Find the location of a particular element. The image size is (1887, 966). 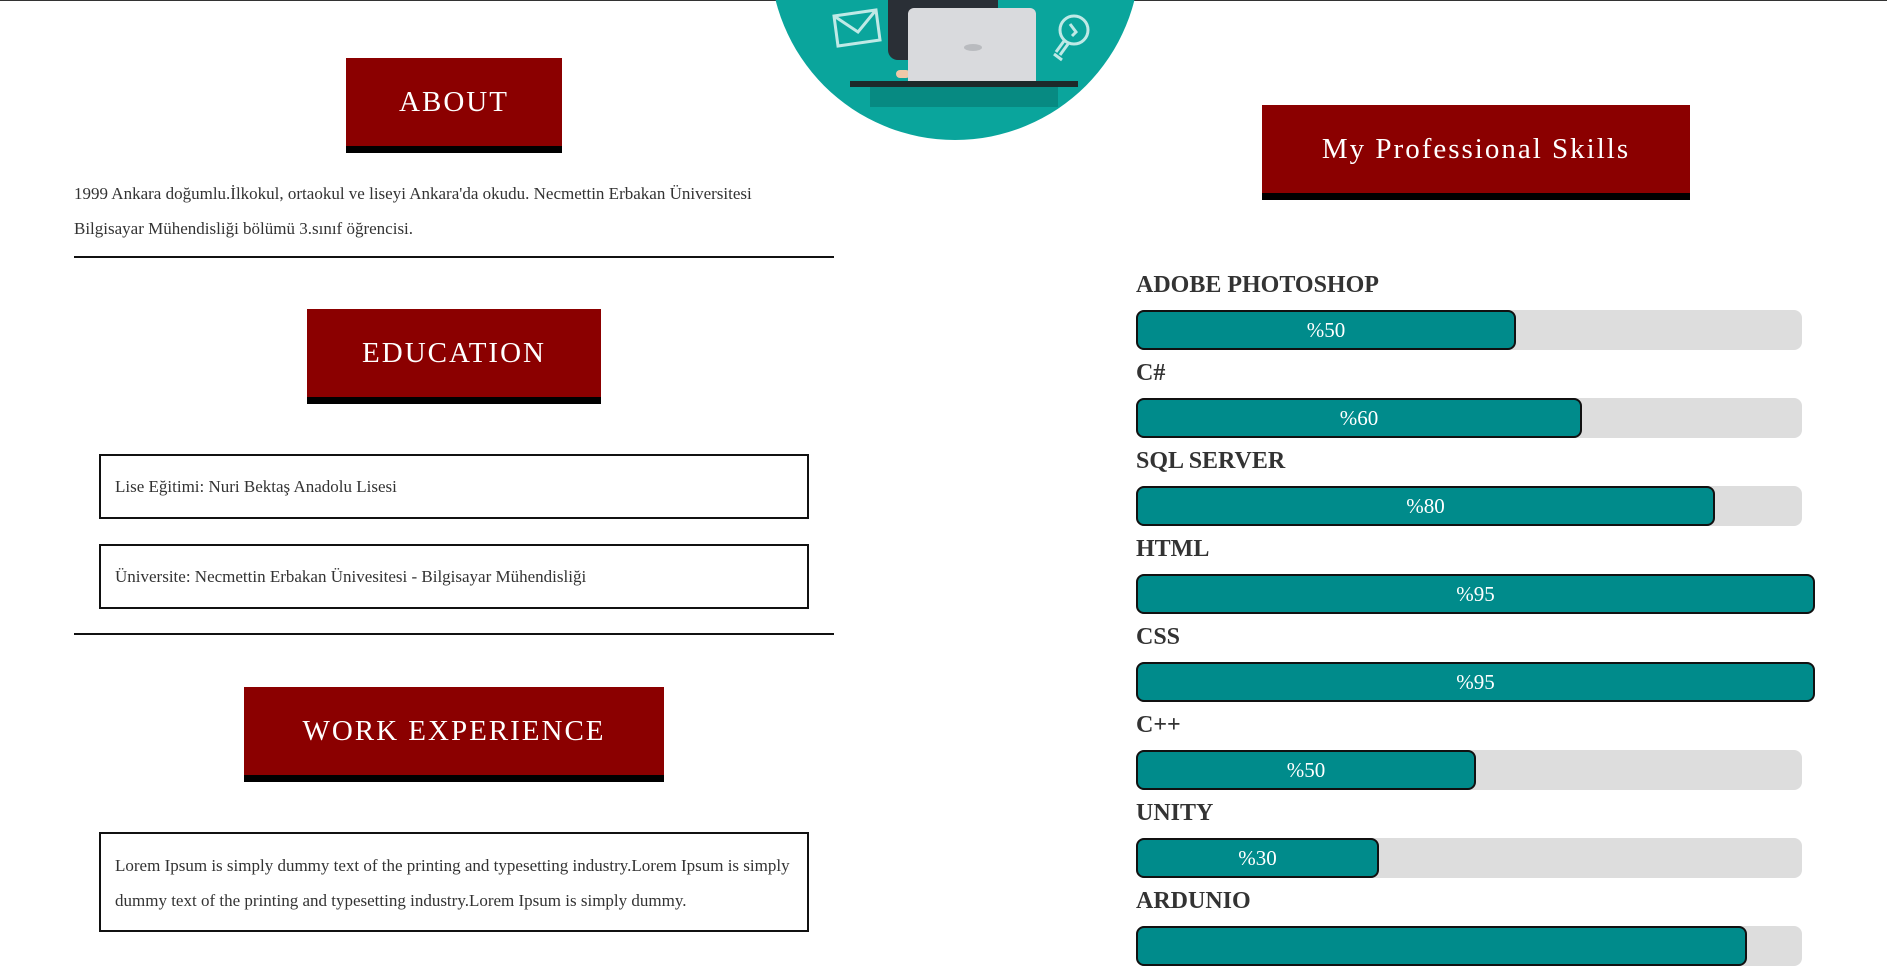

skill-label: UNITY is located at coordinates (1175, 813).